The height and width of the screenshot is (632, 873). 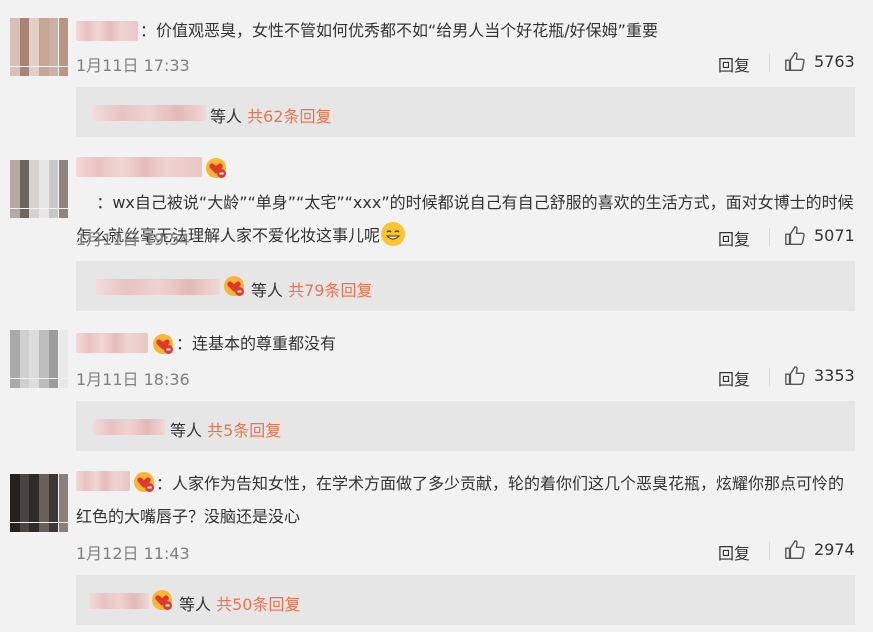 What do you see at coordinates (465, 112) in the screenshot?
I see `replies-summary: 等人 共62条回复` at bounding box center [465, 112].